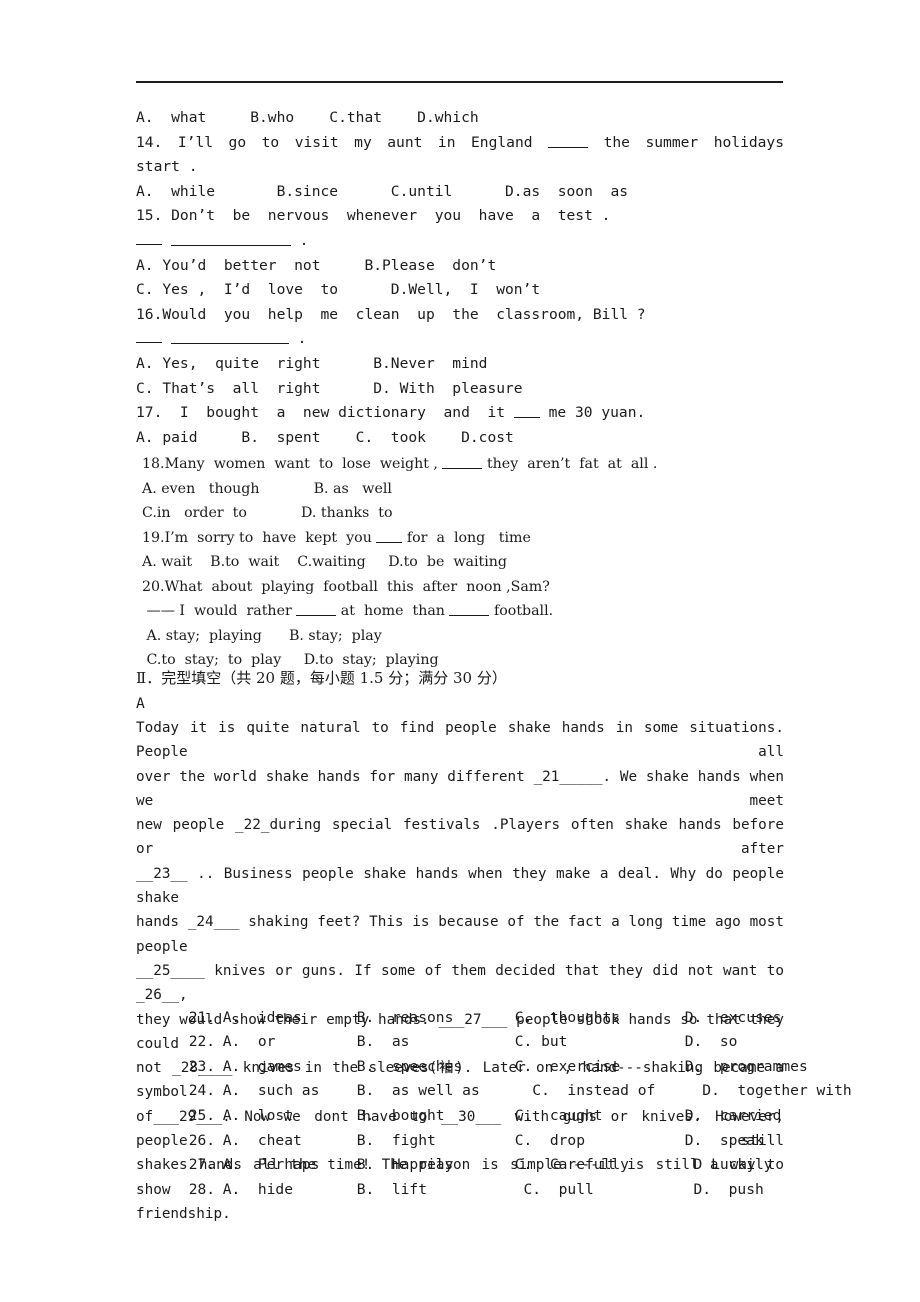 Image resolution: width=920 pixels, height=1302 pixels. Describe the element at coordinates (338, 290) in the screenshot. I see `q15-options-line2: C. Yes , I’d love to D.Well, I won’t` at that location.